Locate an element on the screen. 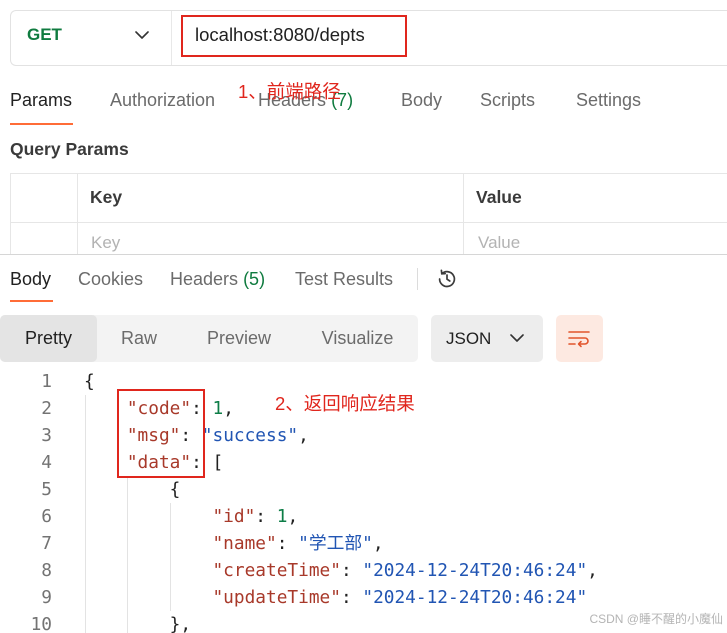  code-line: 9 "updateTime": "2024-12-24T20:46:24" is located at coordinates (363, 597).